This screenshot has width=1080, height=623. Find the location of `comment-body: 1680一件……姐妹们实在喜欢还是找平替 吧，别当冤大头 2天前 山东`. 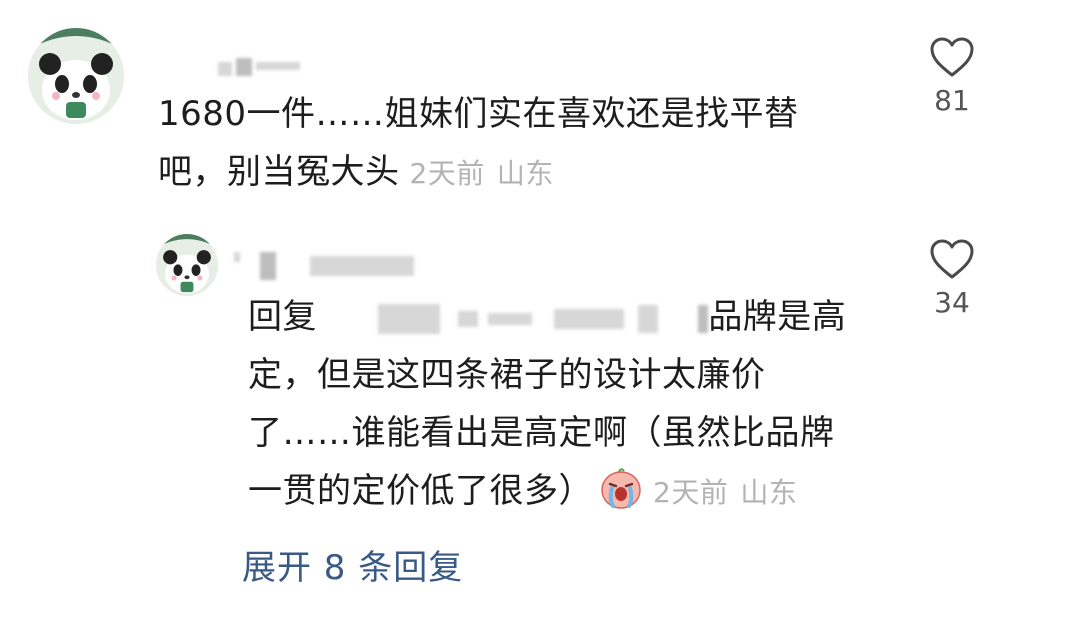

comment-body: 1680一件……姐妹们实在喜欢还是找平替 吧，别当冤大头 2天前 山东 is located at coordinates (518, 144).